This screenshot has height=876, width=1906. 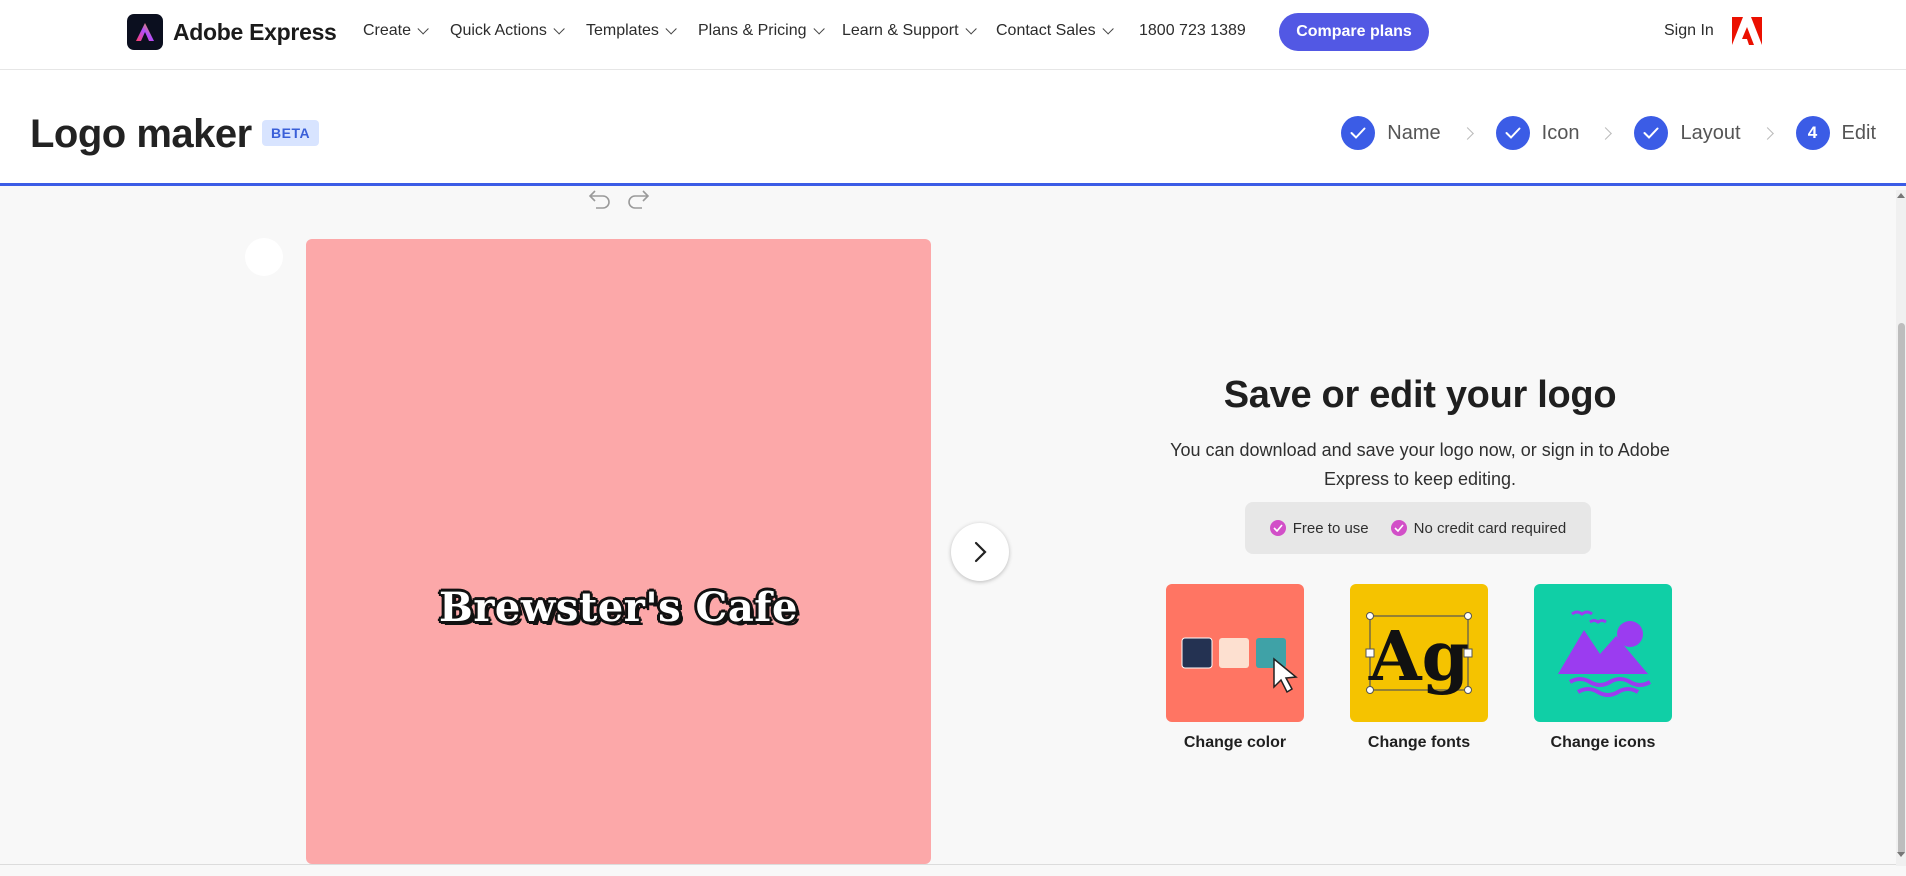 I want to click on step-edit-number: 4, so click(x=1812, y=133).